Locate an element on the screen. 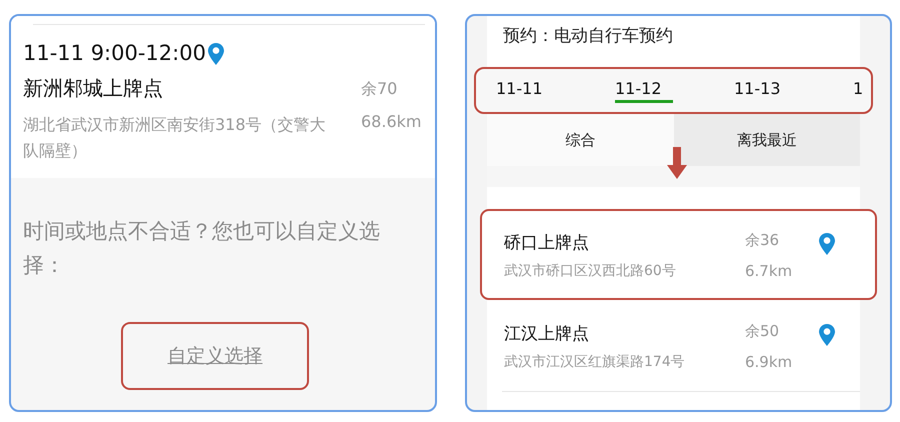 This screenshot has width=900, height=422. date-tab: 11-13 is located at coordinates (793, 90).